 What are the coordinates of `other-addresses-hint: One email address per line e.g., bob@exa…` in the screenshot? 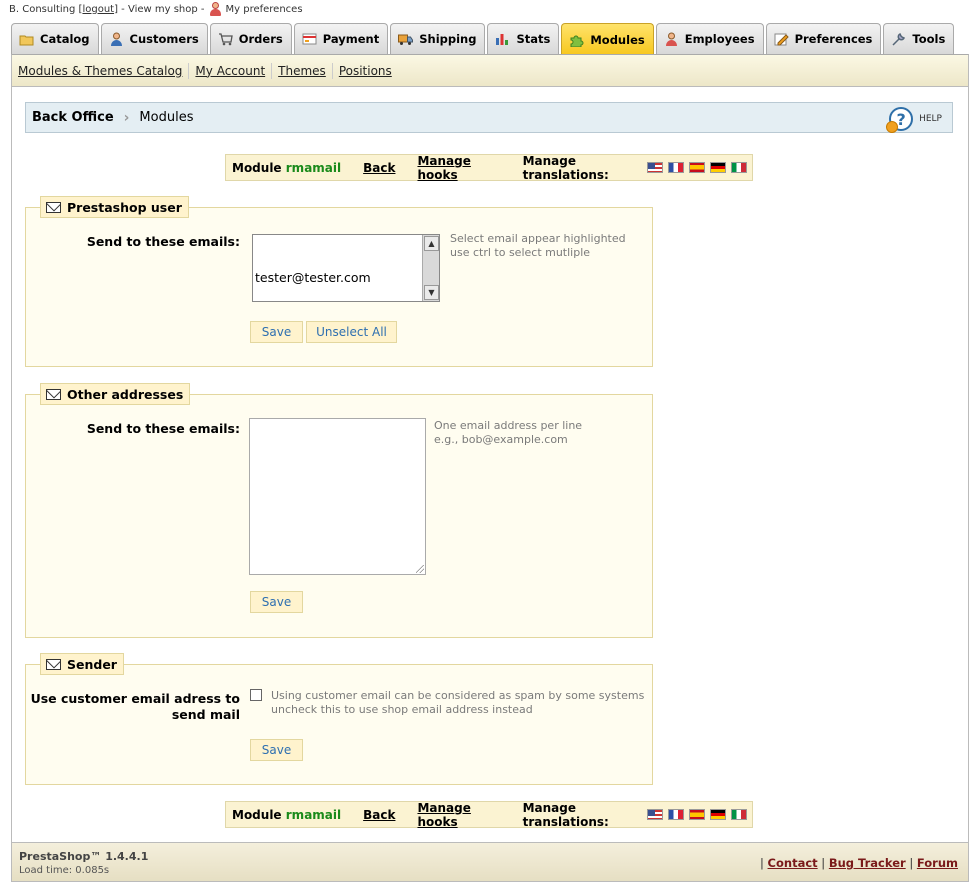 It's located at (508, 433).